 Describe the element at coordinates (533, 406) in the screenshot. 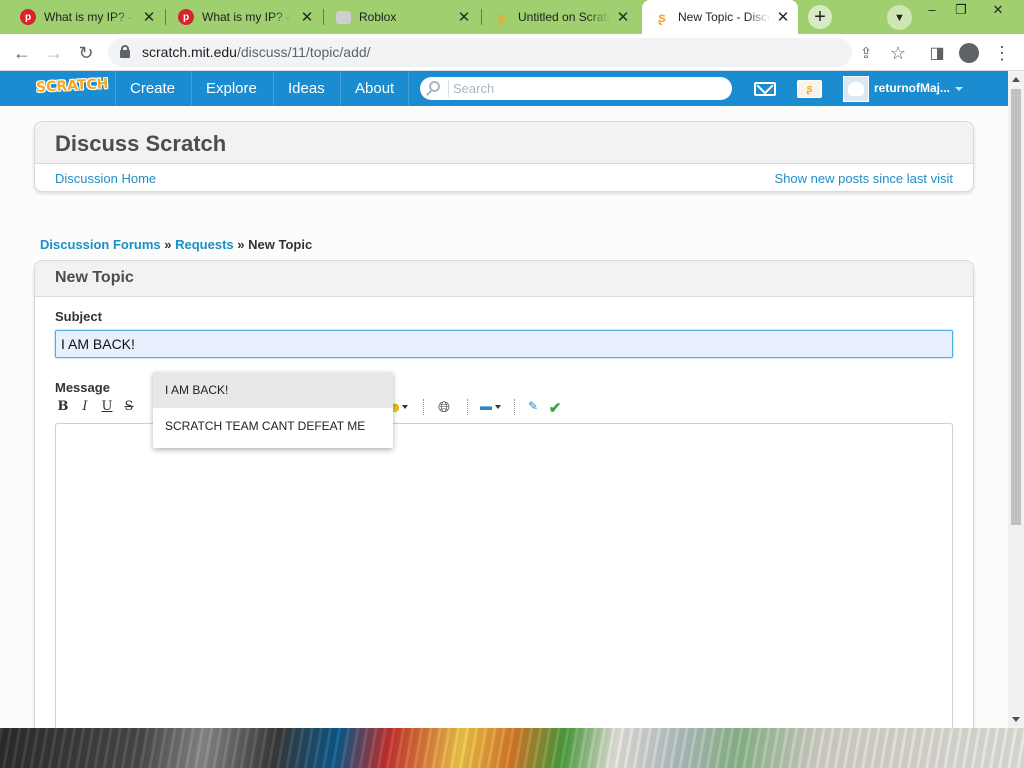

I see `clean-format-icon: ✎` at that location.